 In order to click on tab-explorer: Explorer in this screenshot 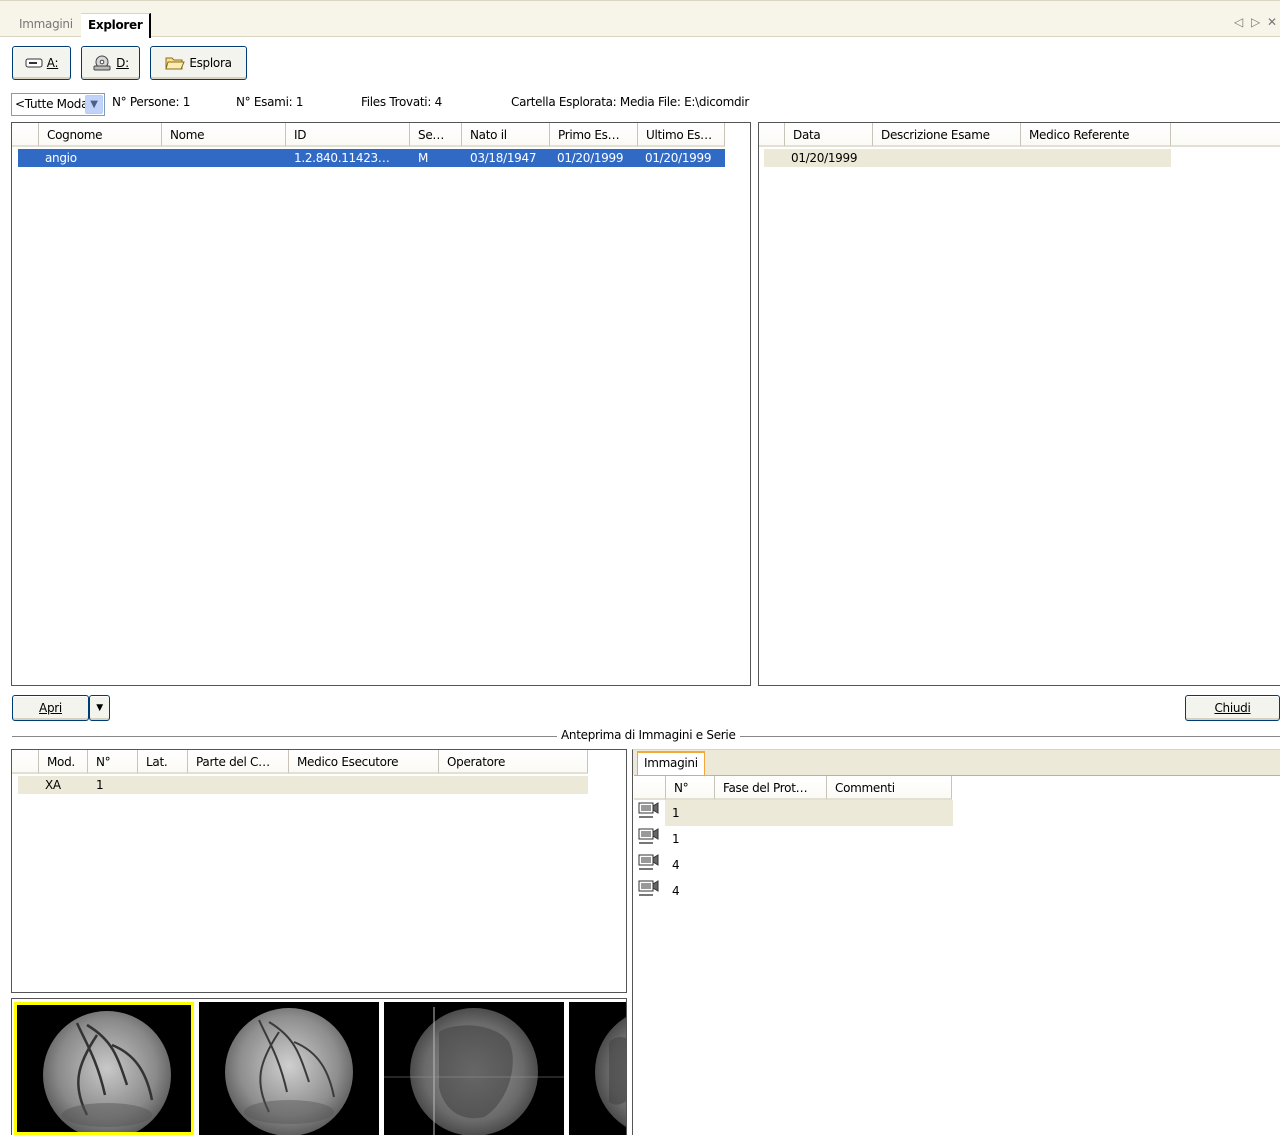, I will do `click(116, 25)`.